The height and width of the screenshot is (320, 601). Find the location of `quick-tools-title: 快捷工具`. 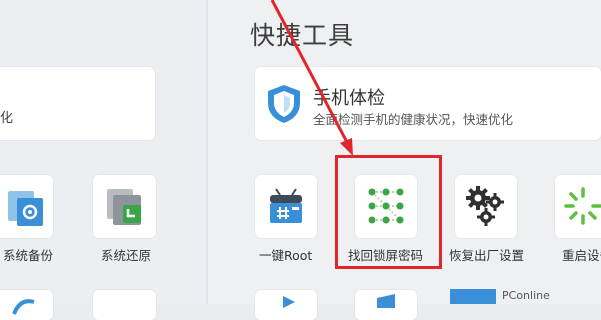

quick-tools-title: 快捷工具 is located at coordinates (302, 35).